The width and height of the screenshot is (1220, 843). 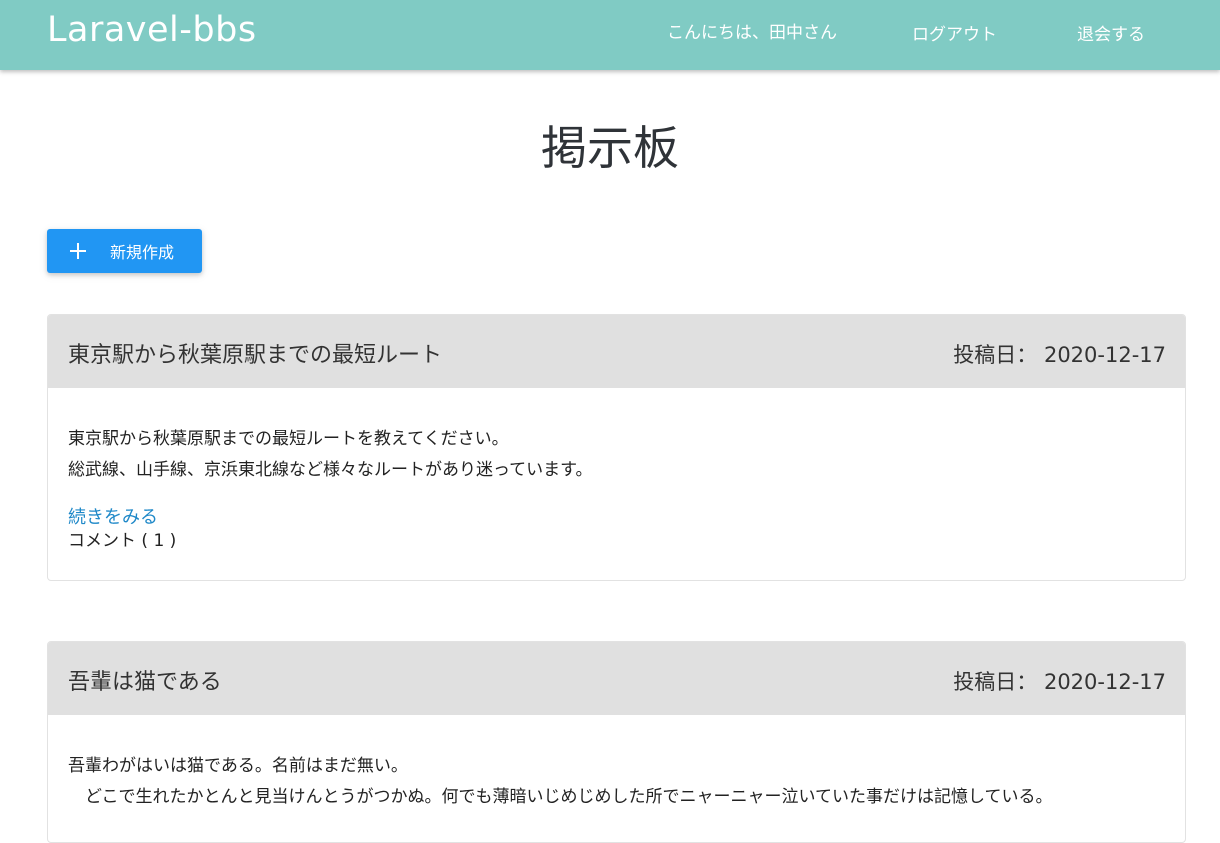 What do you see at coordinates (1111, 32) in the screenshot?
I see `withdraw-link: 退会する` at bounding box center [1111, 32].